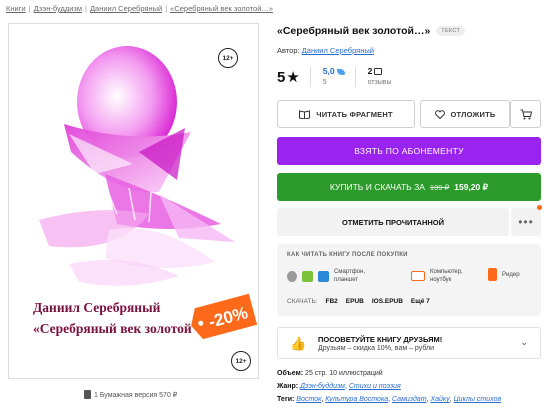 This screenshot has width=550, height=411. I want to click on subscribe-button: ВЗЯТЬ ПО АБОНЕМЕНТУ, so click(409, 151).